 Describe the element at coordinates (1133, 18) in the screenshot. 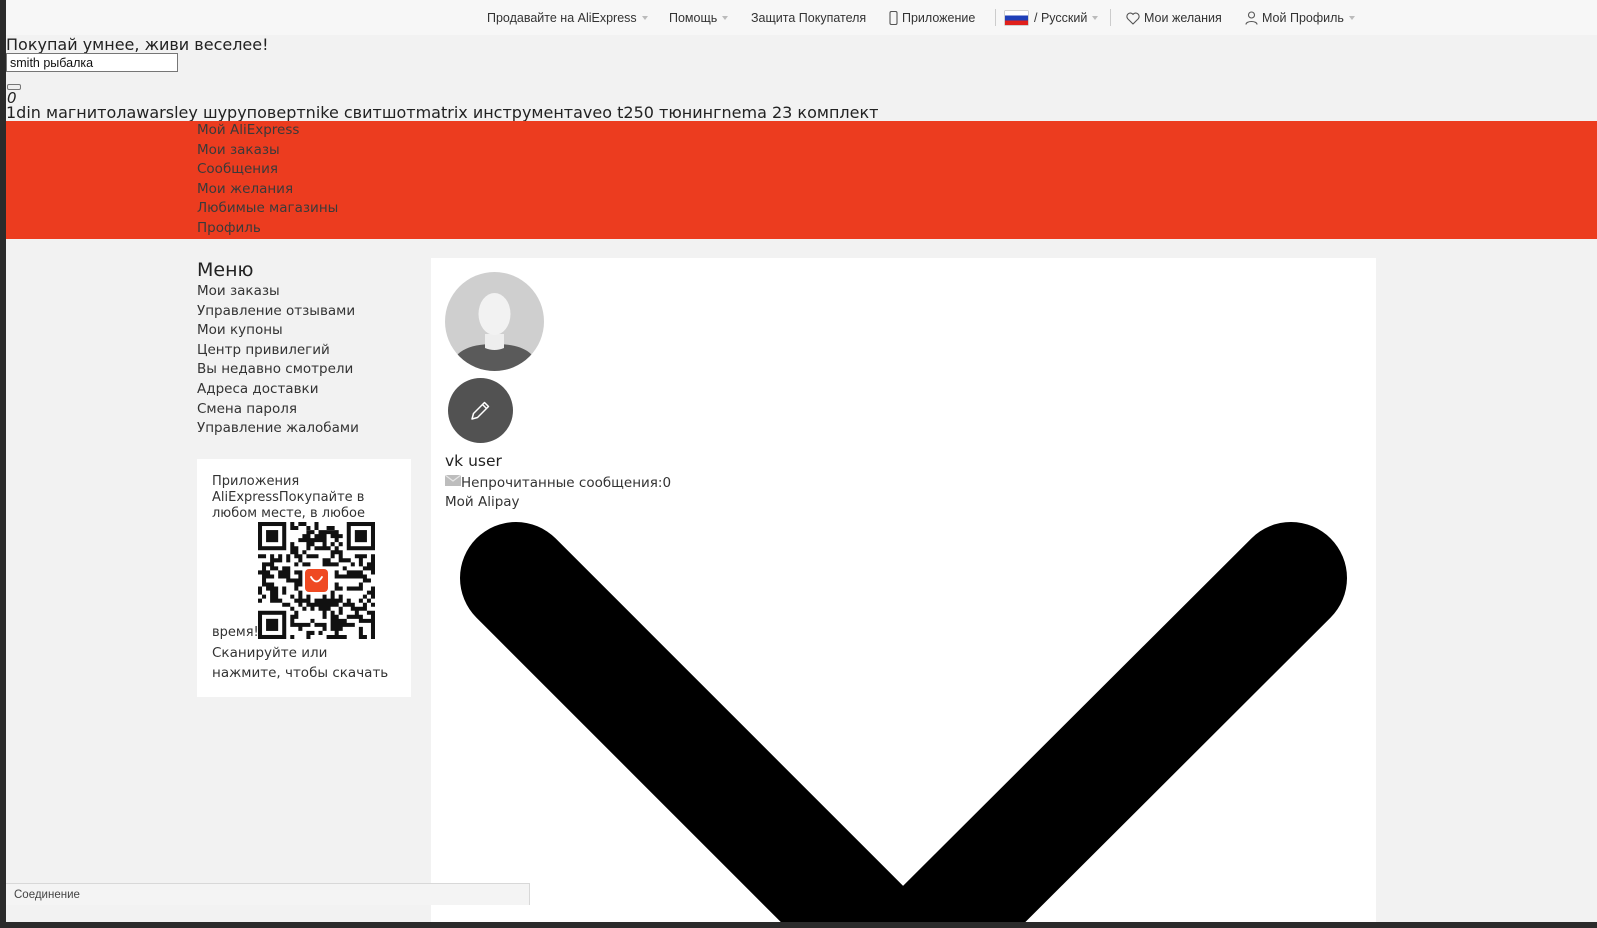

I see `heart-icon` at that location.